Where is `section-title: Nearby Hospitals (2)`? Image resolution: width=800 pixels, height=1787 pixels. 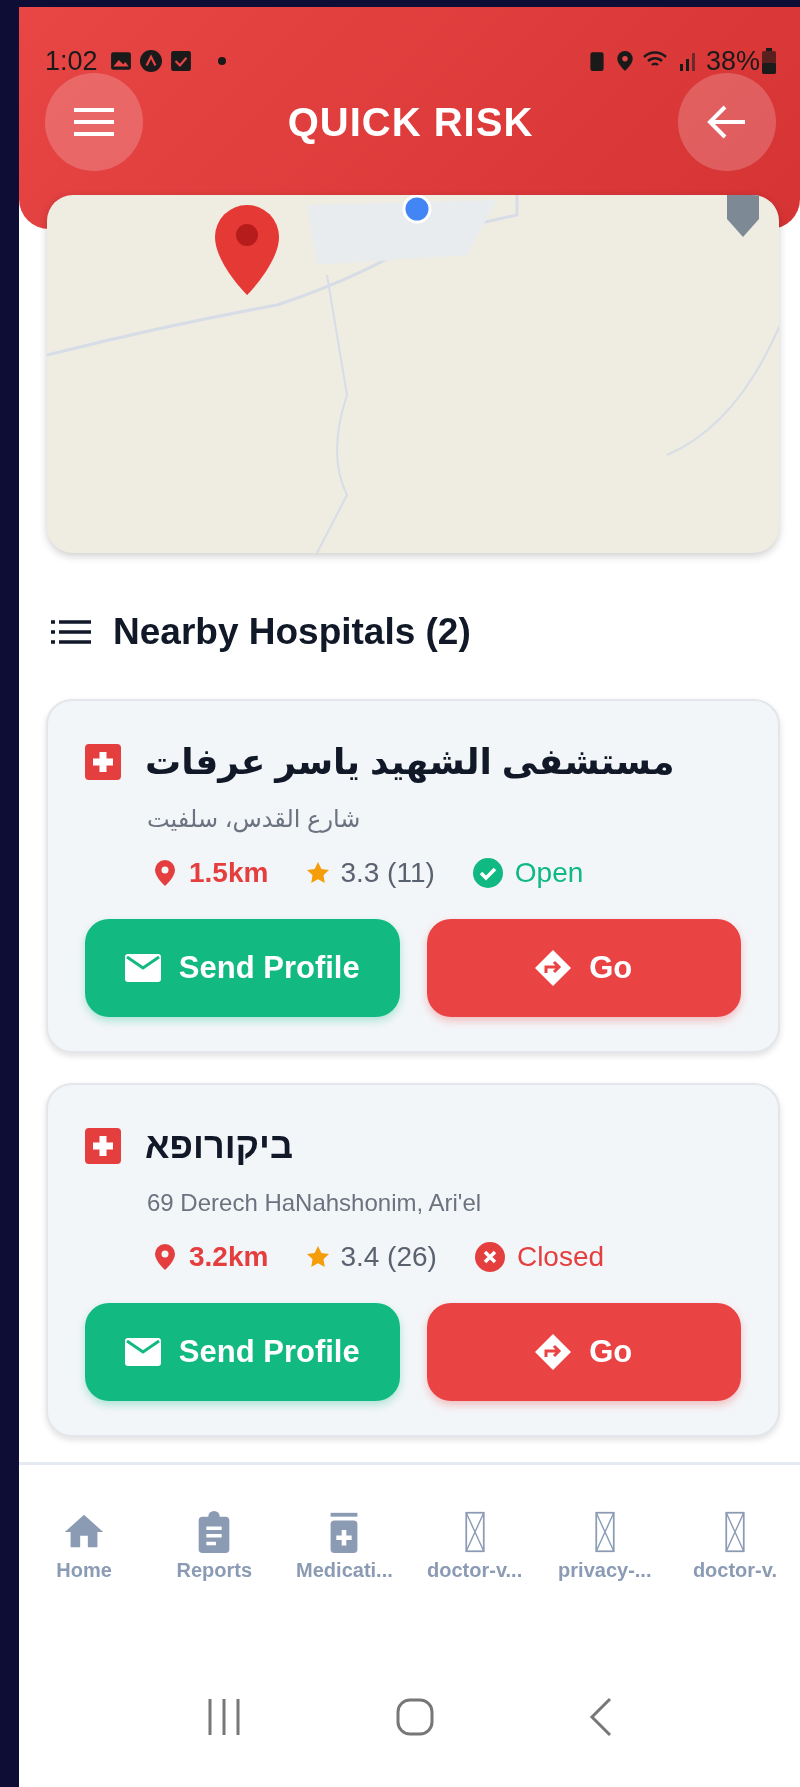
section-title: Nearby Hospitals (2) is located at coordinates (292, 632).